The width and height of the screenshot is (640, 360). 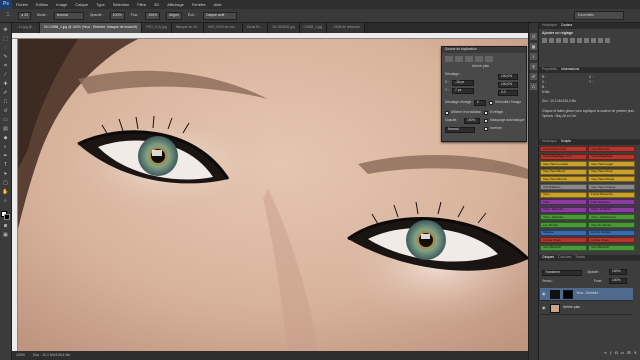 I want to click on eraser-tool-icon: ▭, so click(x=6, y=120).